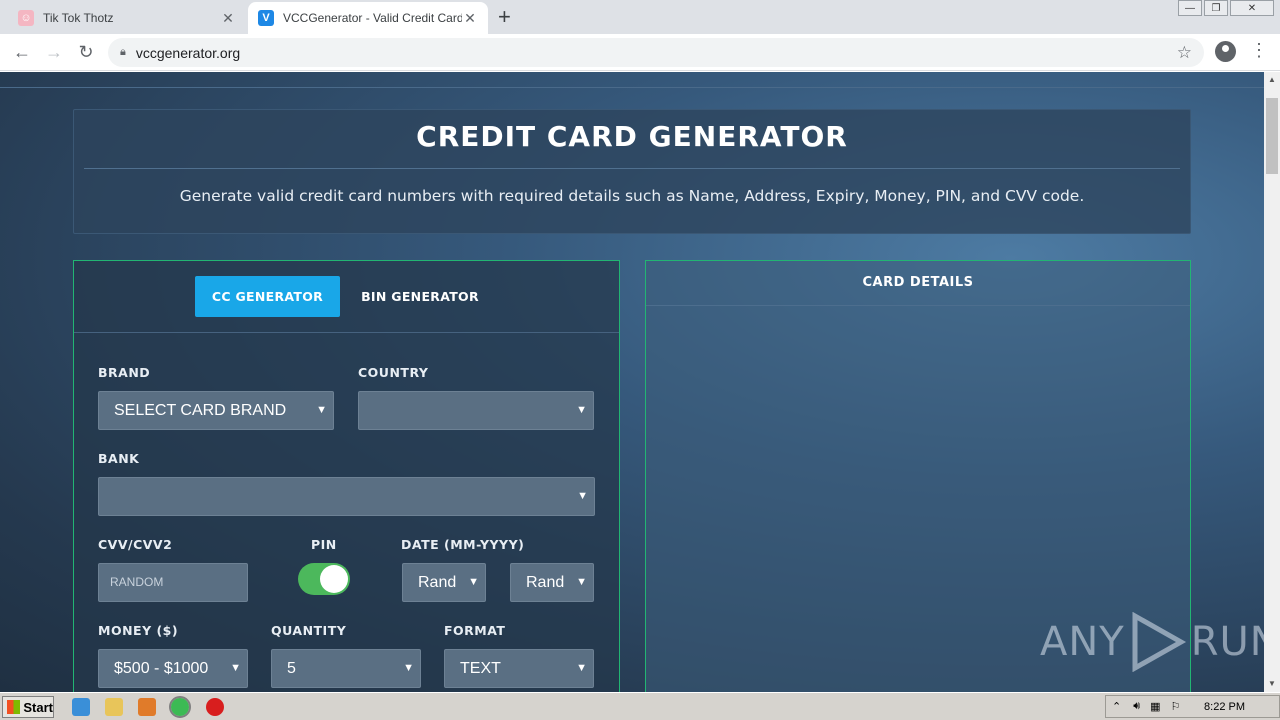  What do you see at coordinates (14, 707) in the screenshot?
I see `windows-logo-icon` at bounding box center [14, 707].